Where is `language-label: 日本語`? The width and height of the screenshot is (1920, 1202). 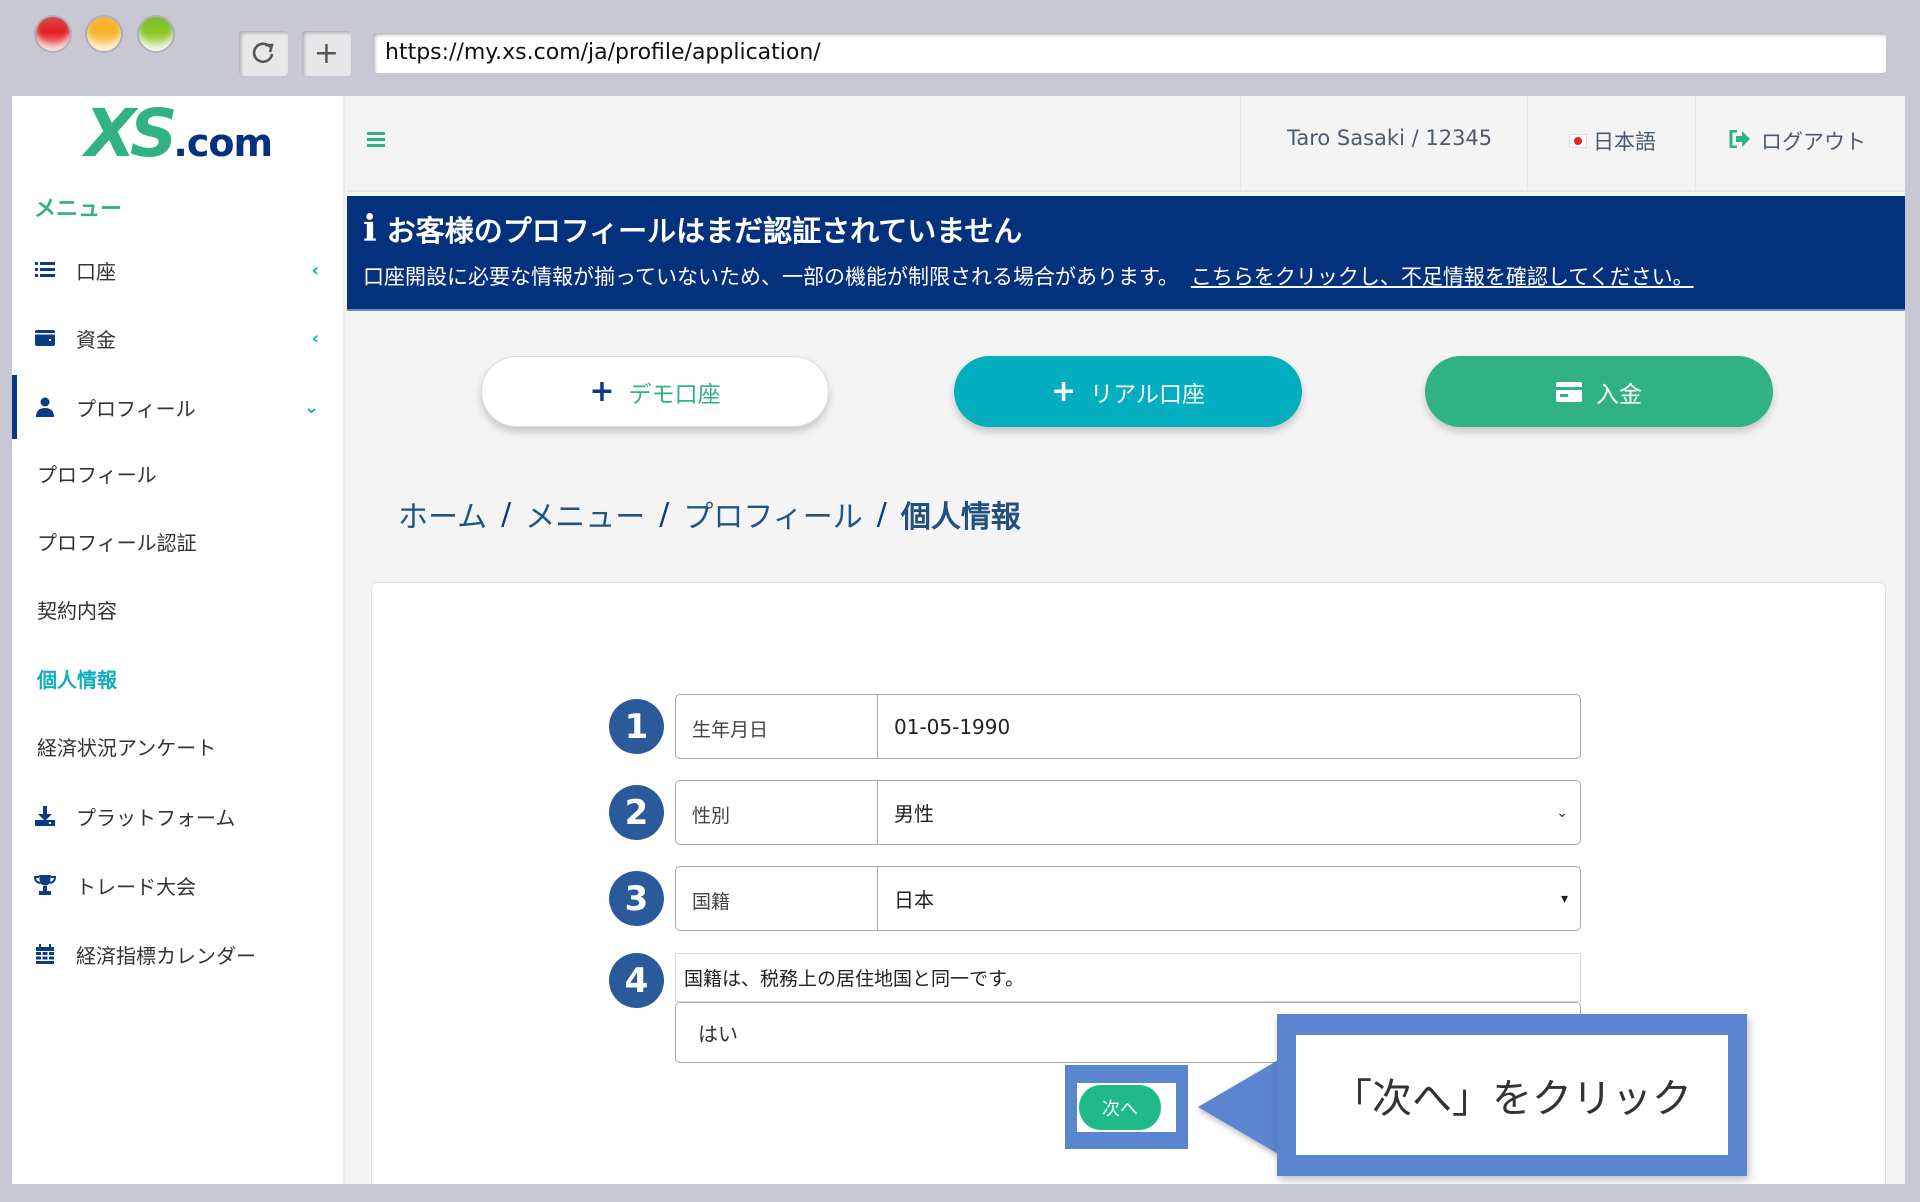 language-label: 日本語 is located at coordinates (1624, 142).